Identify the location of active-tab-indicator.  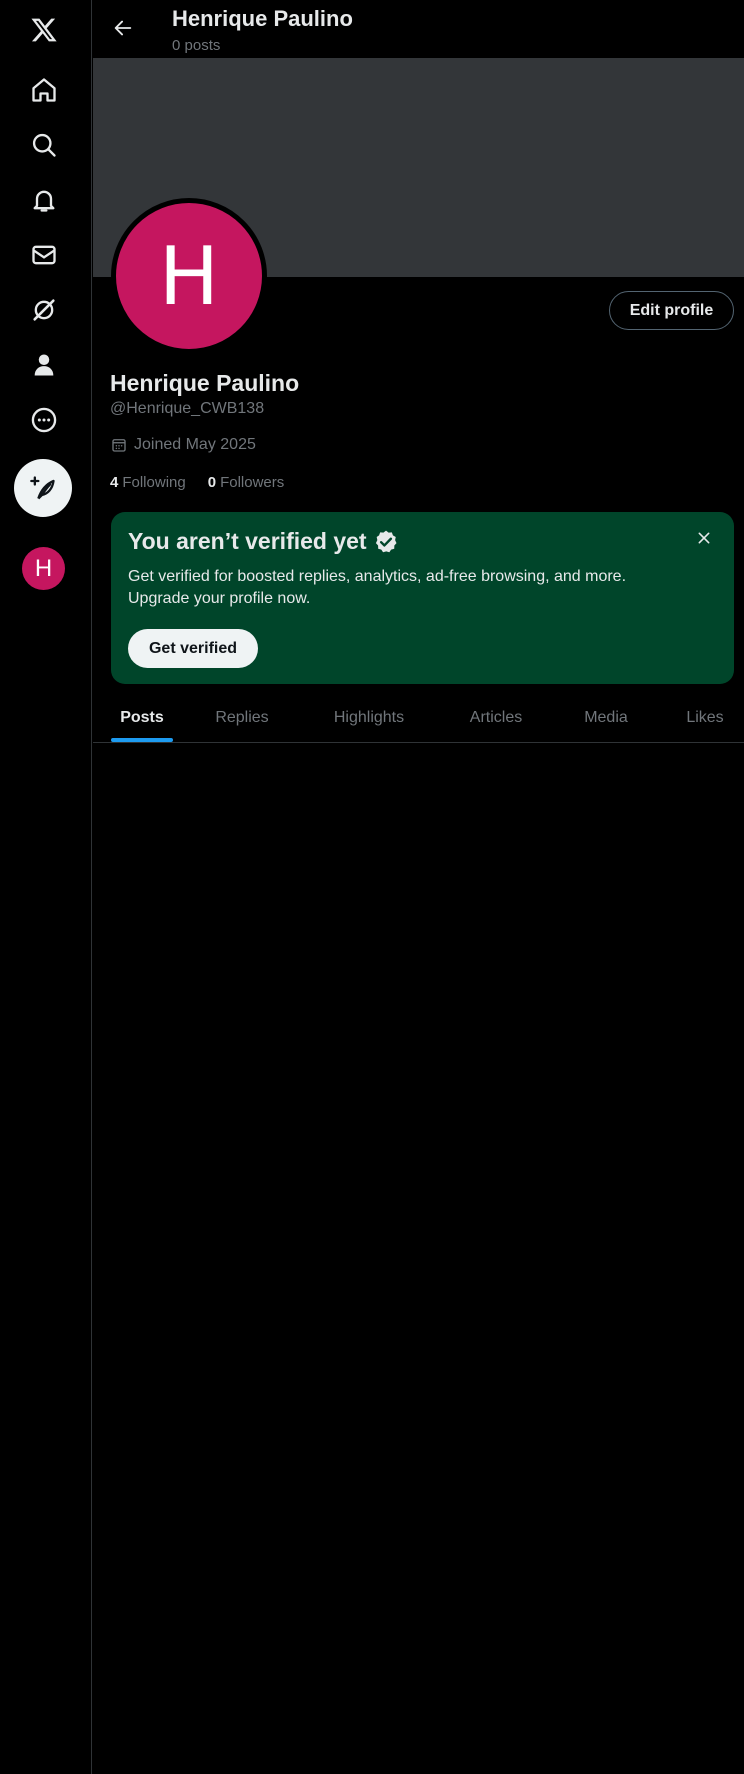
(142, 740).